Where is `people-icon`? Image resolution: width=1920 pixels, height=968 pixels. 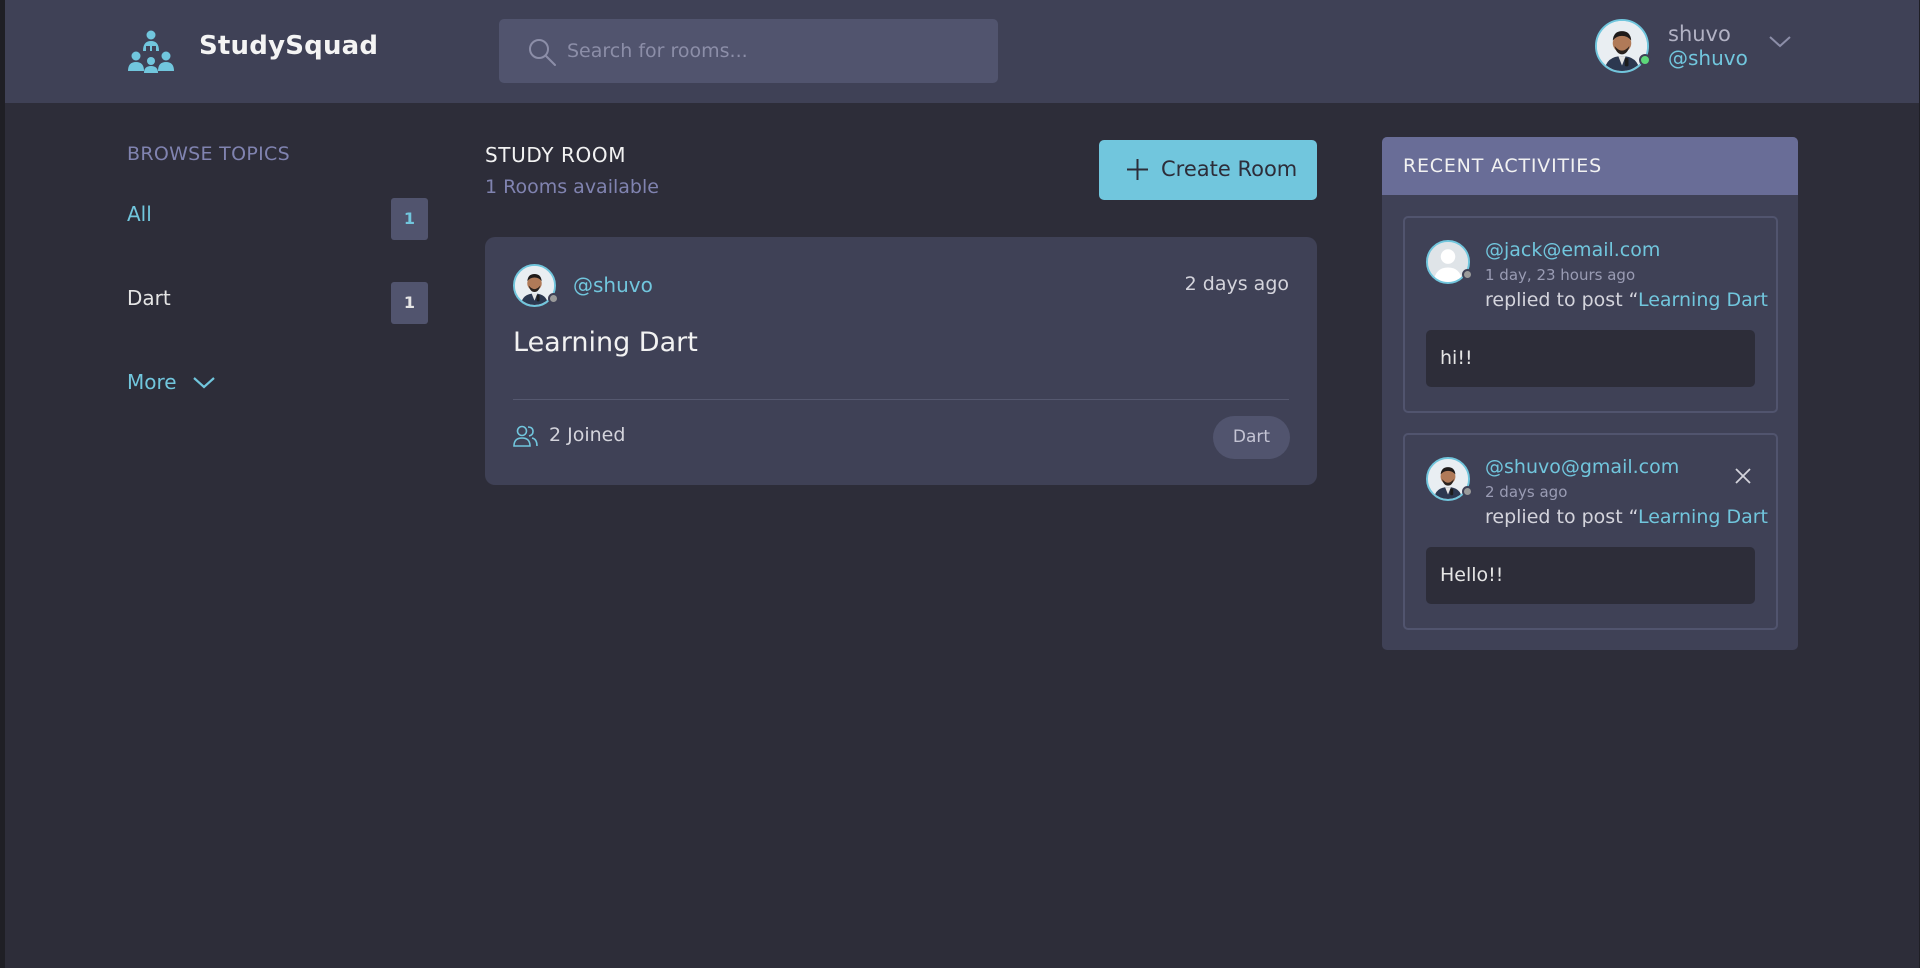
people-icon is located at coordinates (525, 436).